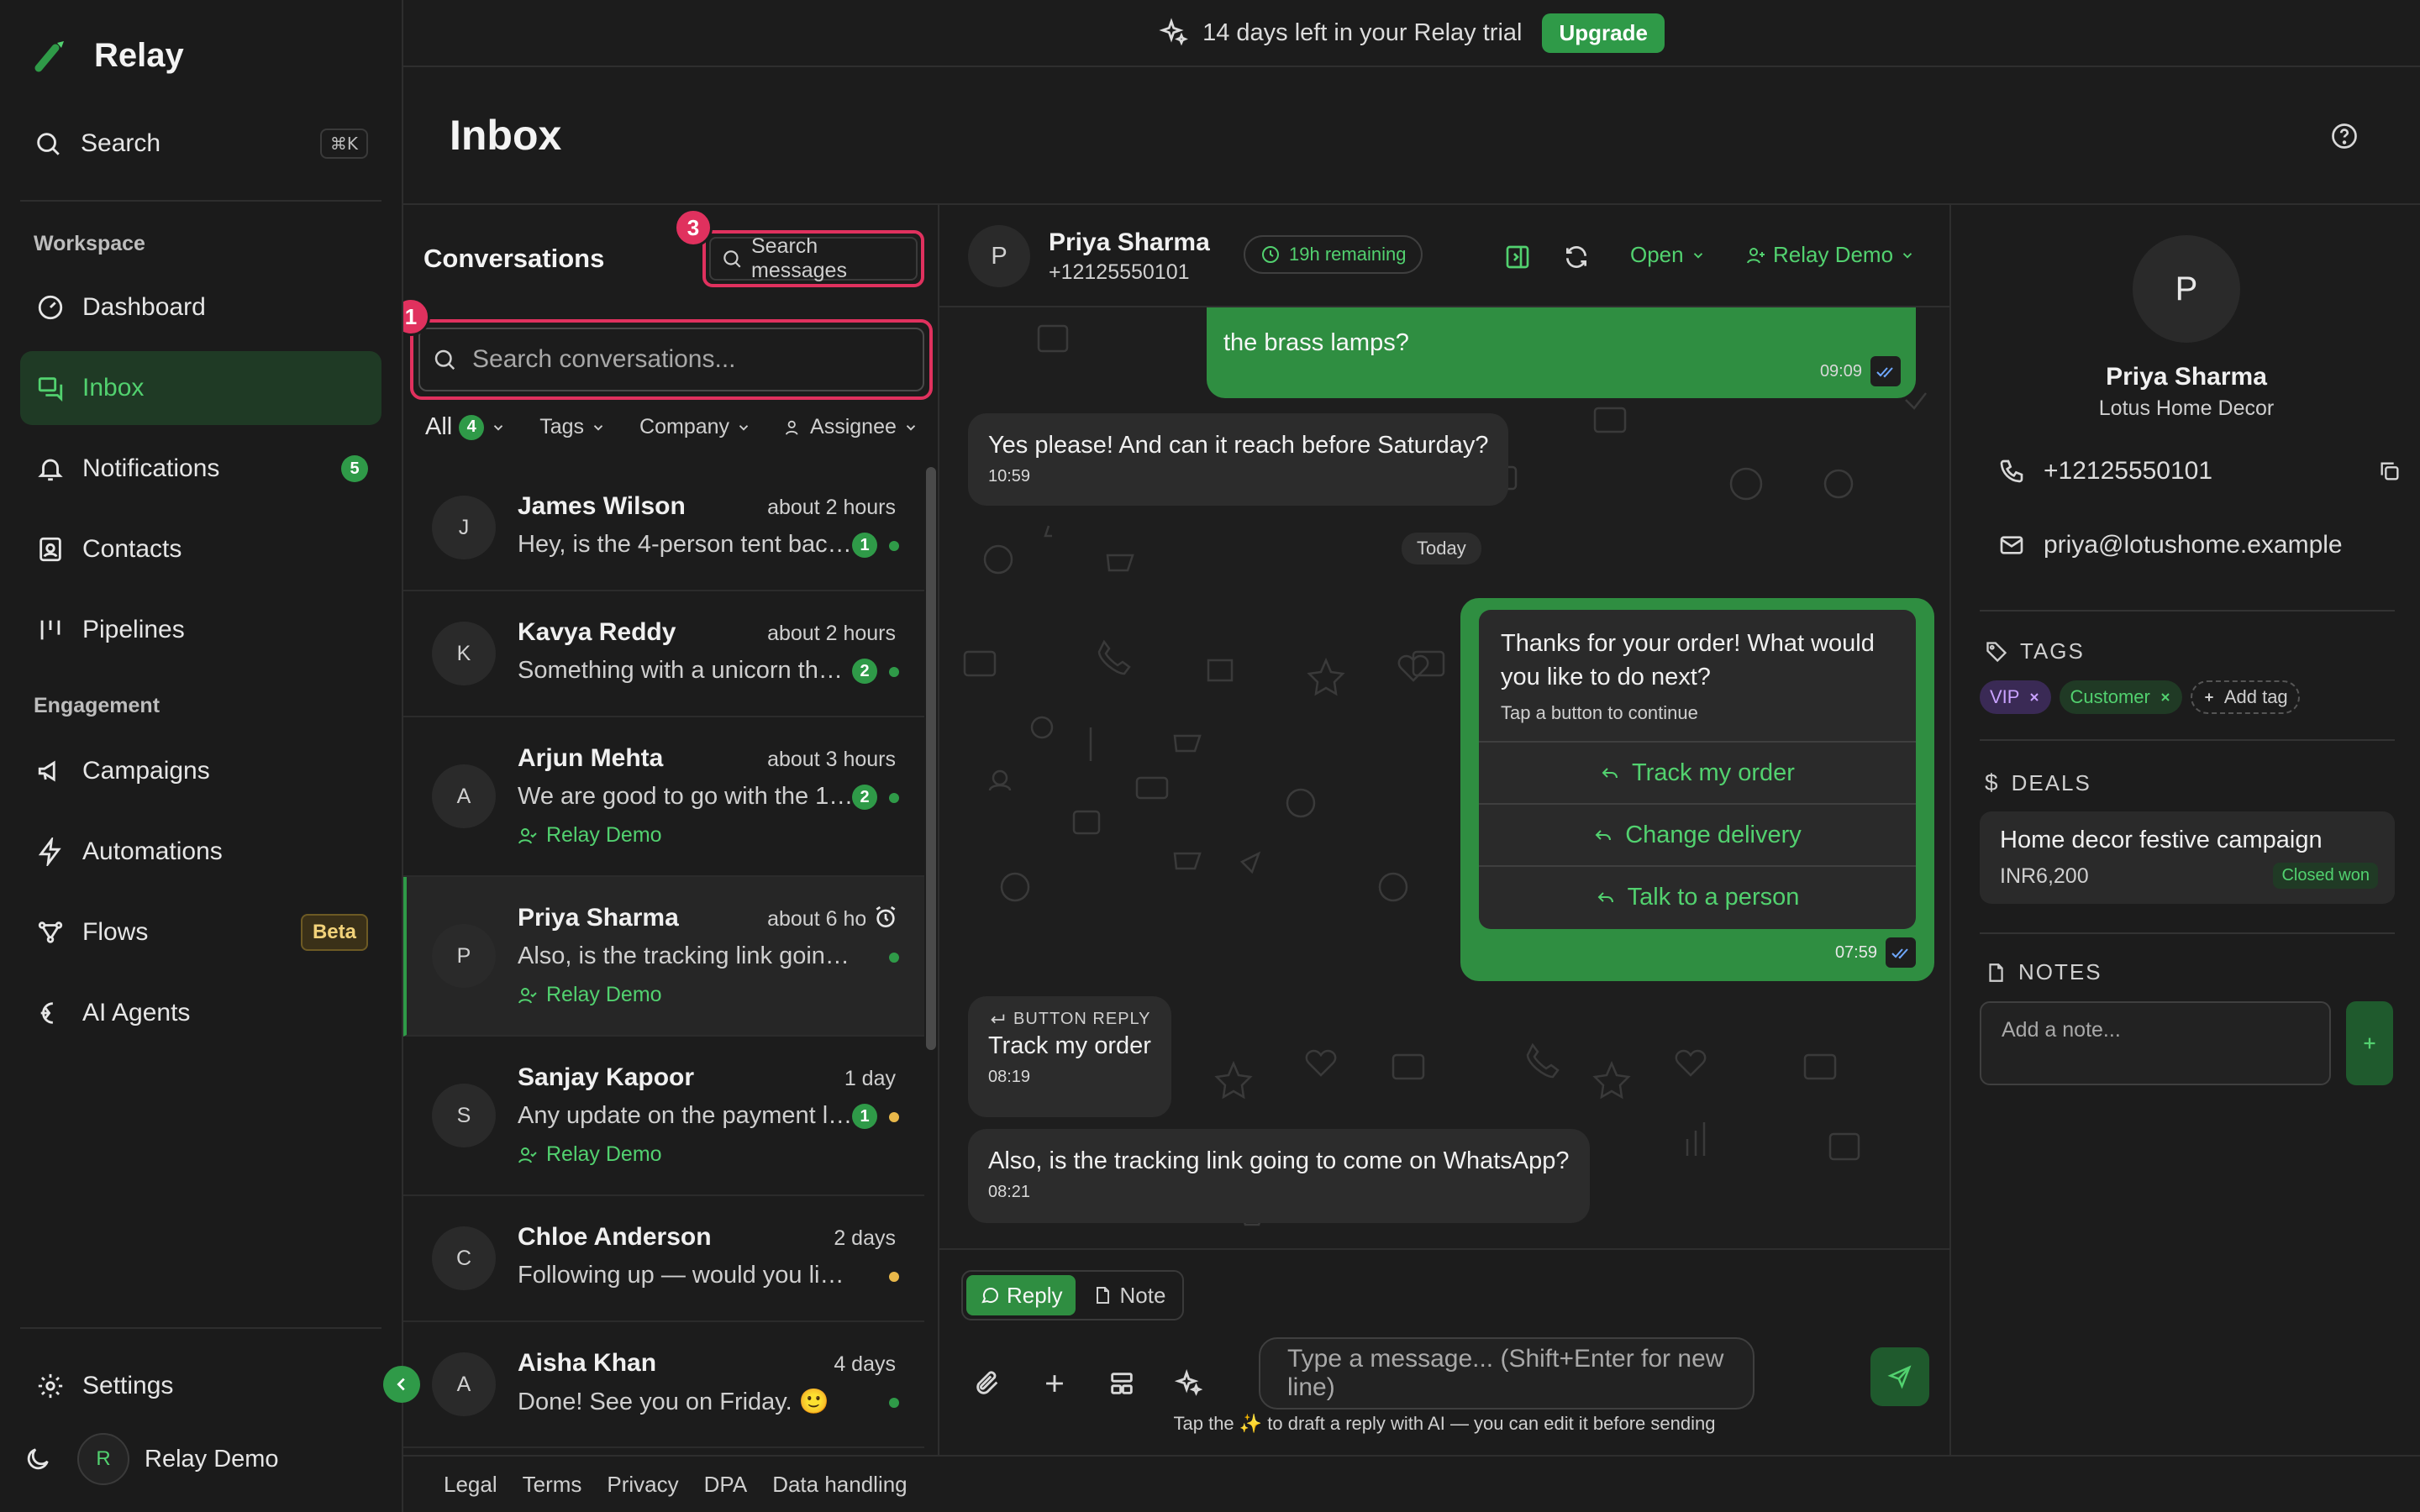 Image resolution: width=2420 pixels, height=1512 pixels. I want to click on tab-reply: Reply, so click(1021, 1295).